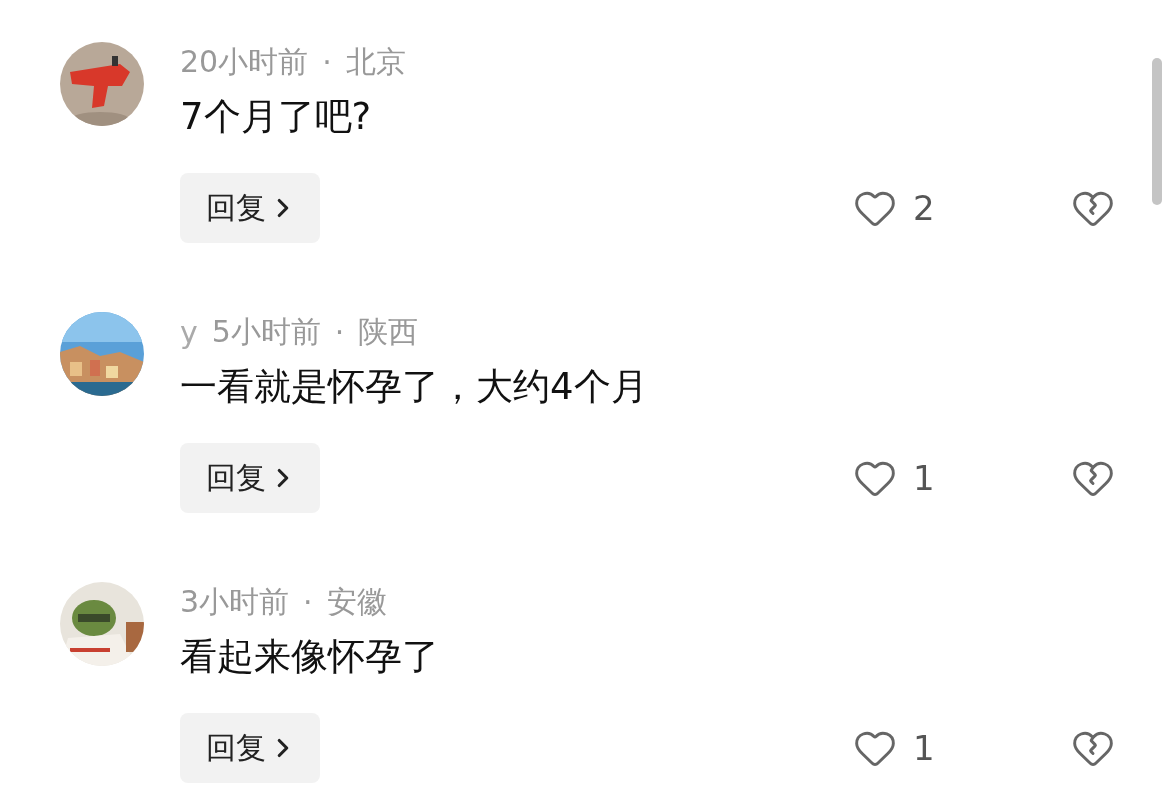 The image size is (1170, 804). I want to click on comment-location: 陕西, so click(388, 332).